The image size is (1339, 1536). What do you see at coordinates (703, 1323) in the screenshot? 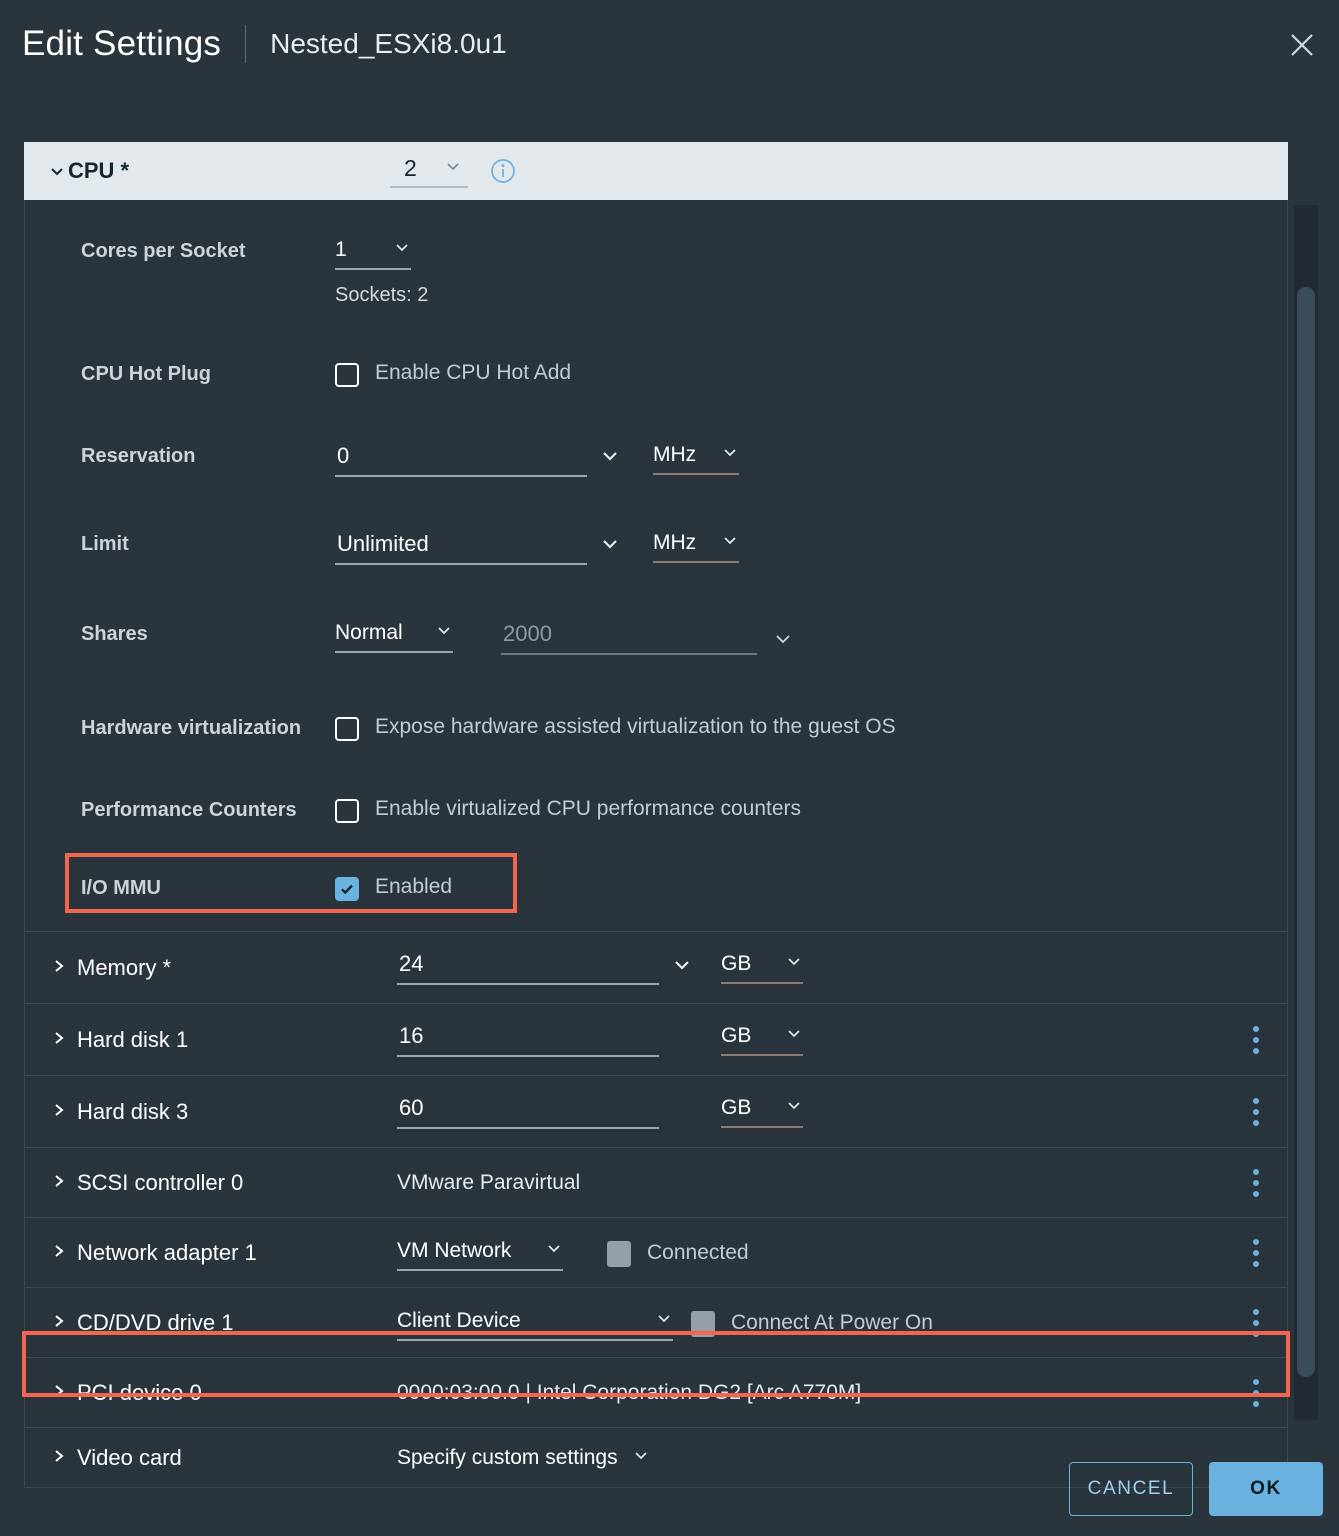
I see `cd-dvd-connect-checkbox` at bounding box center [703, 1323].